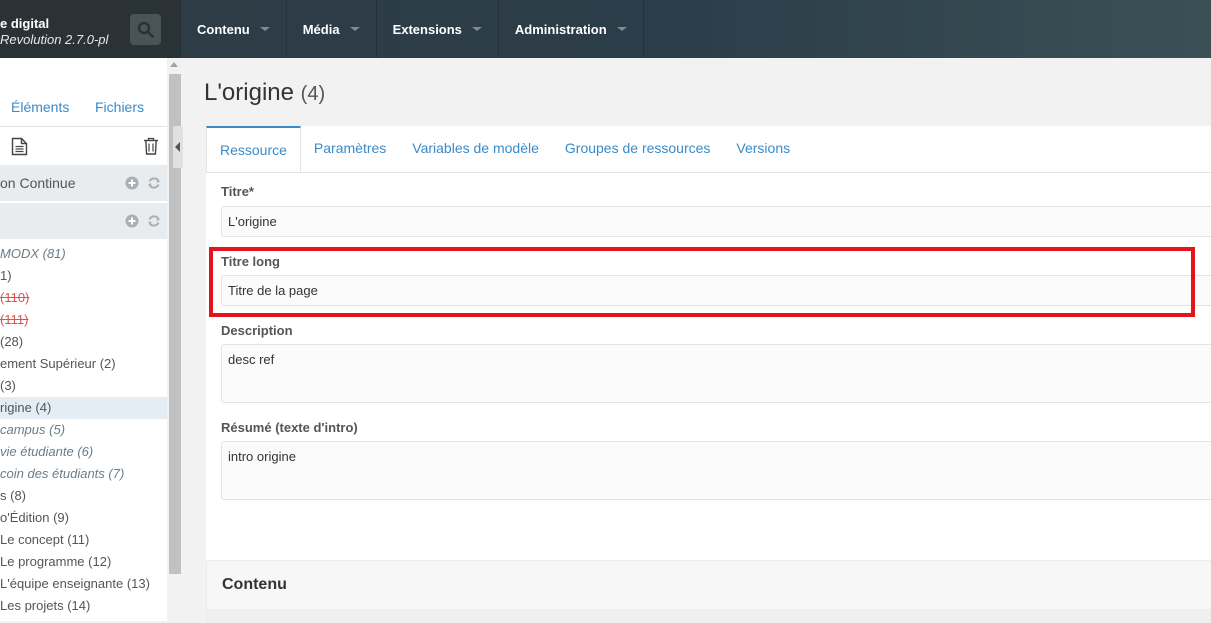 This screenshot has height=623, width=1211. Describe the element at coordinates (257, 330) in the screenshot. I see `description-label: Description` at that location.